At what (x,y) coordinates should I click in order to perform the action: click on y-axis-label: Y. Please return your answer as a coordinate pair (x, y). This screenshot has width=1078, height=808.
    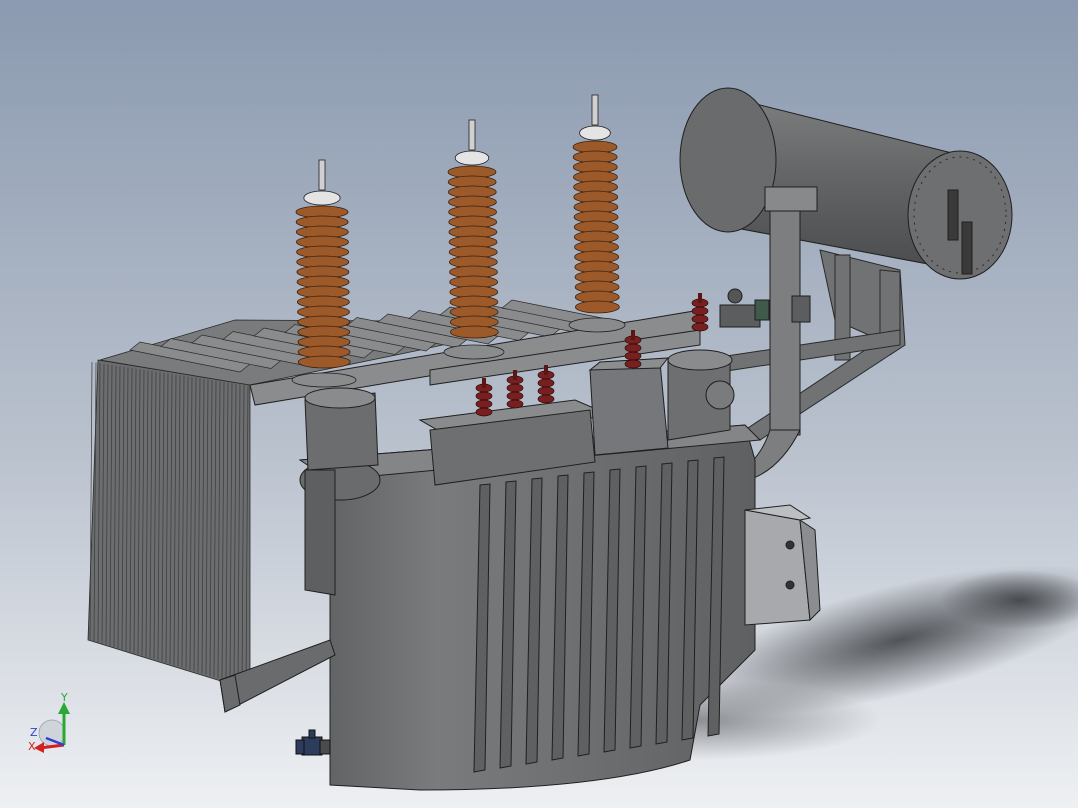
    Looking at the image, I should click on (64, 697).